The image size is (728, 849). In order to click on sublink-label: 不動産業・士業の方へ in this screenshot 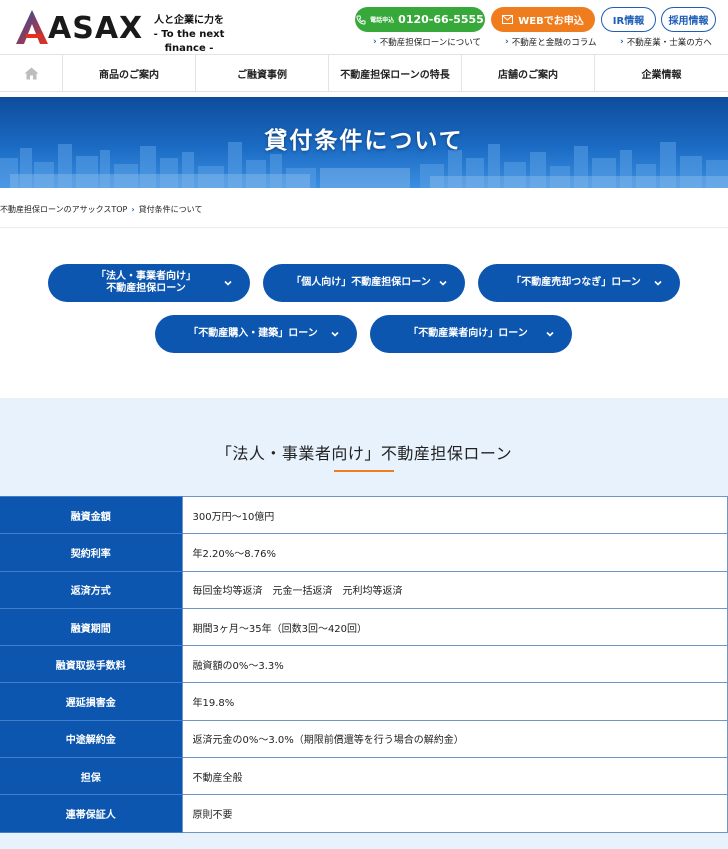, I will do `click(669, 42)`.